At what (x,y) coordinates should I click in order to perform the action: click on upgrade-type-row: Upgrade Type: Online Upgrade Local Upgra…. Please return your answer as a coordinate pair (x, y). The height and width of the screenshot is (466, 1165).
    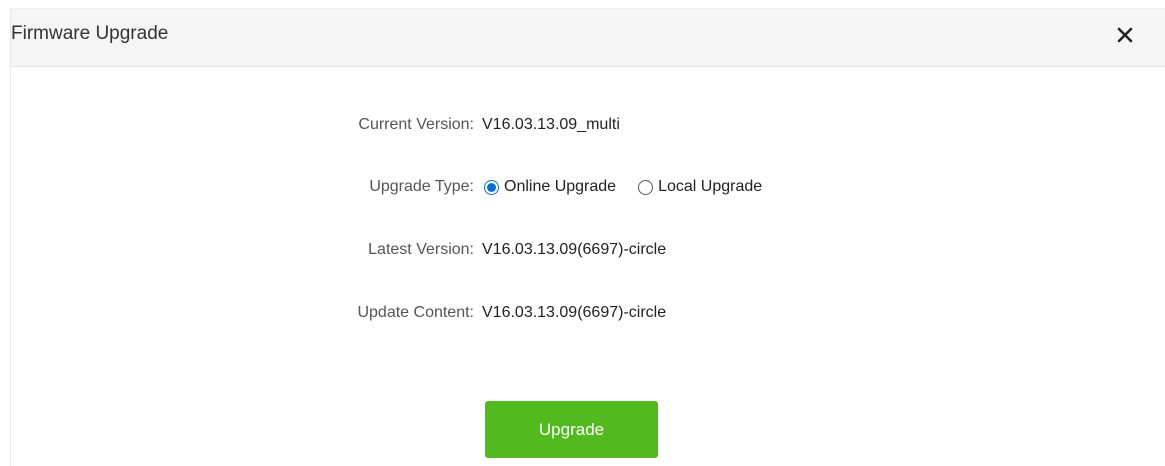
    Looking at the image, I should click on (588, 187).